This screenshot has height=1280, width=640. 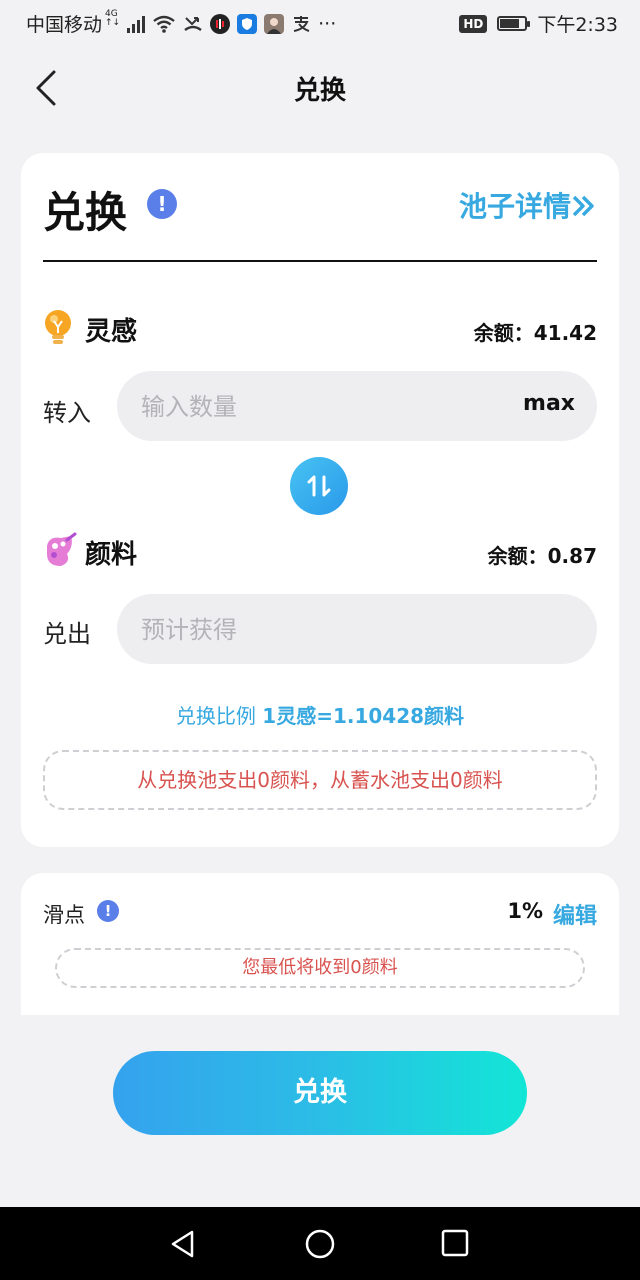 I want to click on status-bar: 中国移动 4G ↑↓ ··· HD 下午2:33, so click(x=320, y=22).